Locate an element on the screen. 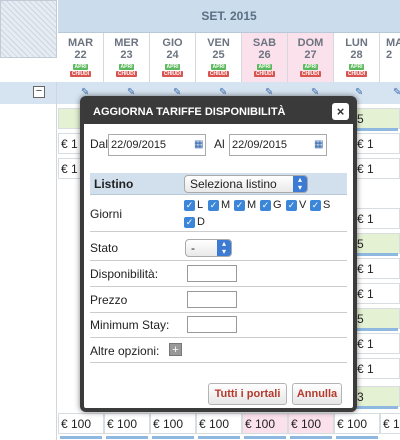 Image resolution: width=400 pixels, height=440 pixels. day-header: LUN 28 APRI CHIUDI is located at coordinates (357, 57).